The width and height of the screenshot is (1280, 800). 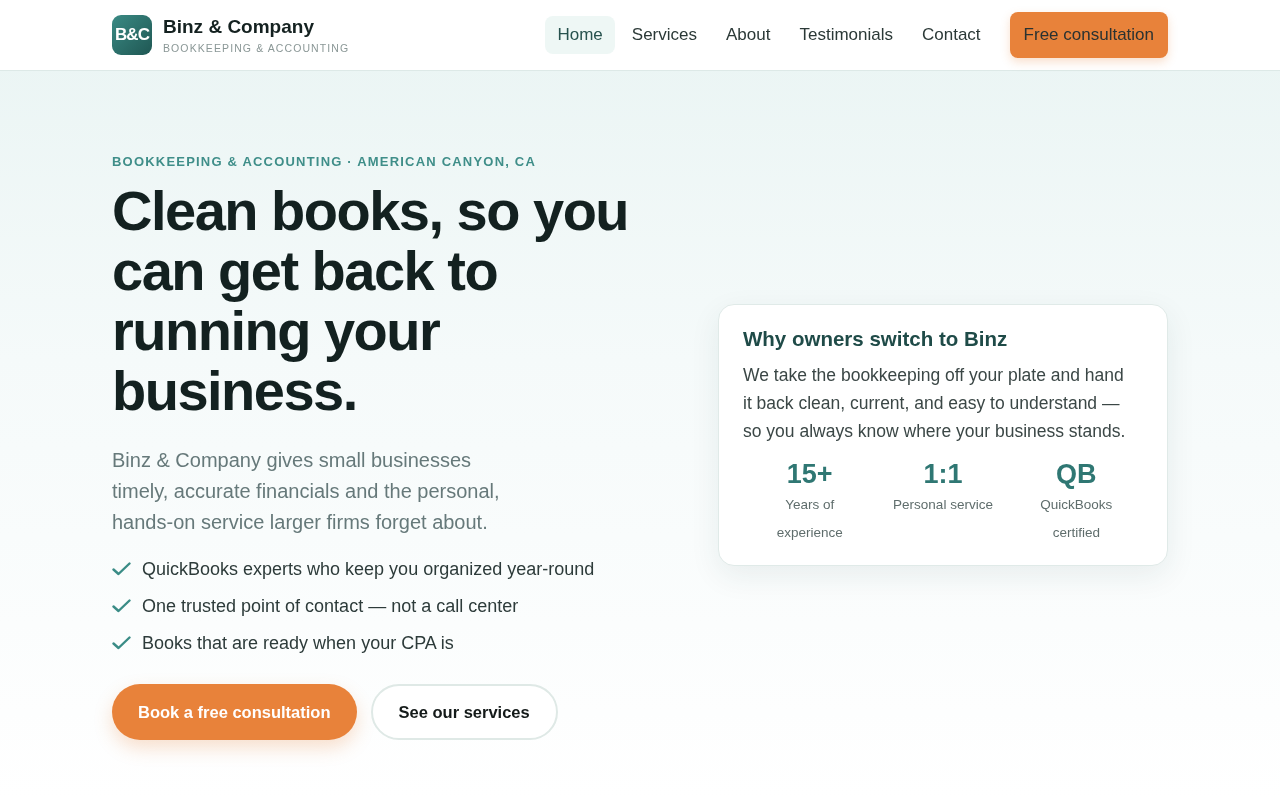 What do you see at coordinates (1076, 518) in the screenshot?
I see `stat-label: QuickBooks certified` at bounding box center [1076, 518].